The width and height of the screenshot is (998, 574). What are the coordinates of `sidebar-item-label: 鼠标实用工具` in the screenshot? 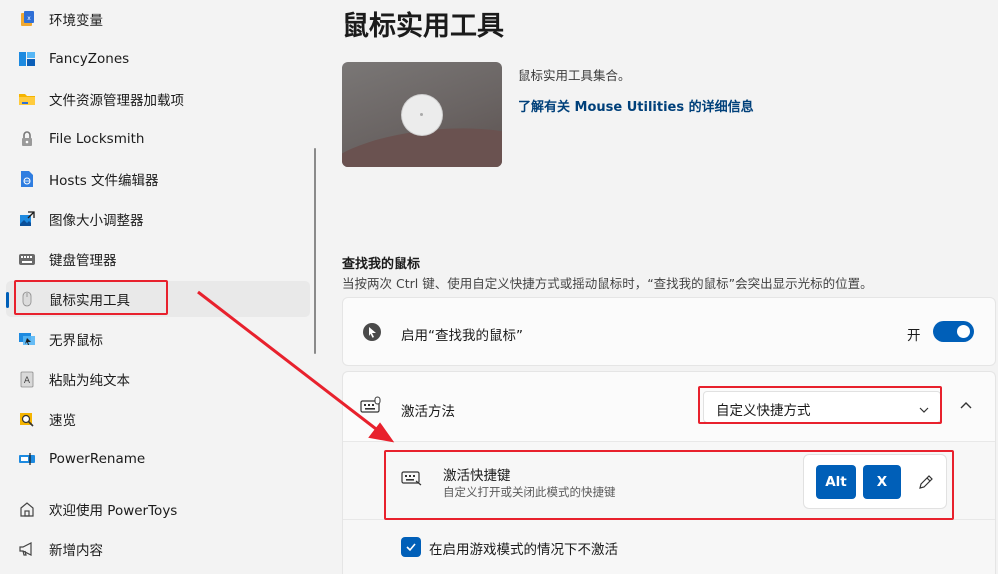 It's located at (89, 301).